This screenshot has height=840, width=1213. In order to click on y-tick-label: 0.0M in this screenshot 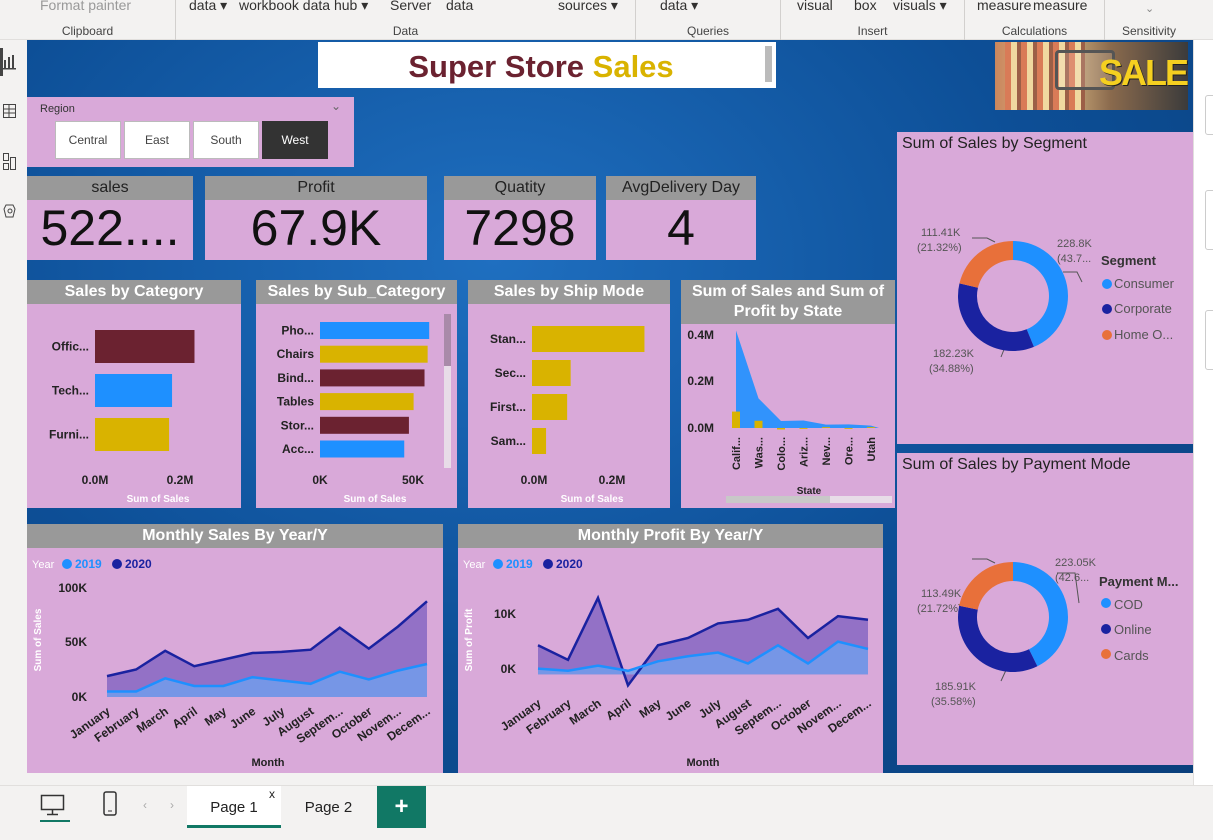, I will do `click(700, 428)`.